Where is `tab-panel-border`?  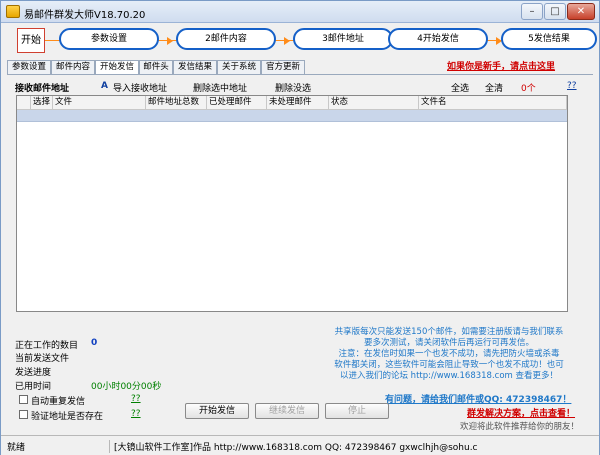 tab-panel-border is located at coordinates (300, 74).